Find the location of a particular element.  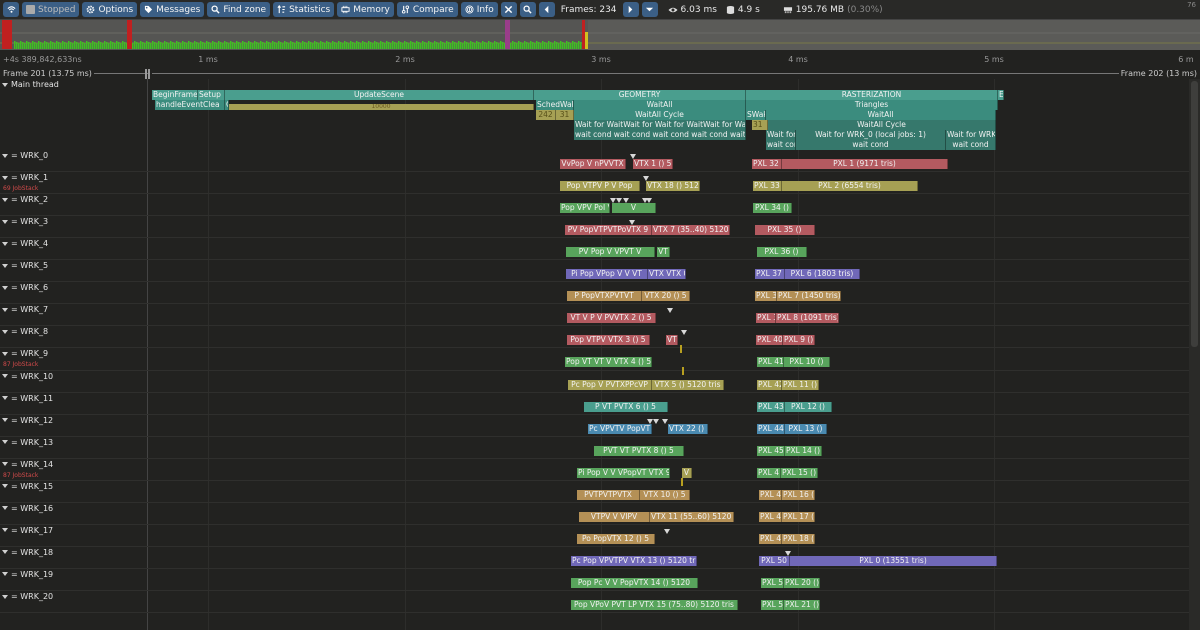

frame-graph is located at coordinates (600, 34).